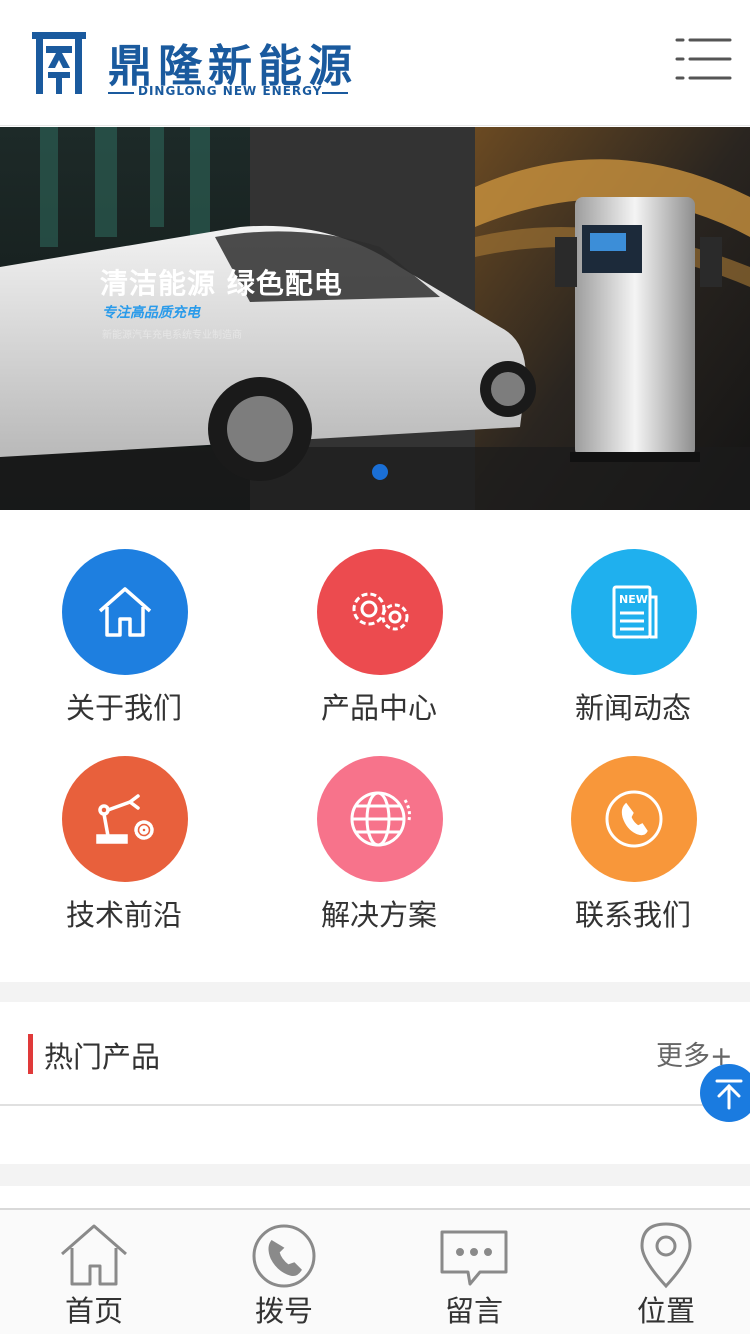  I want to click on location-pin-icon, so click(666, 1255).